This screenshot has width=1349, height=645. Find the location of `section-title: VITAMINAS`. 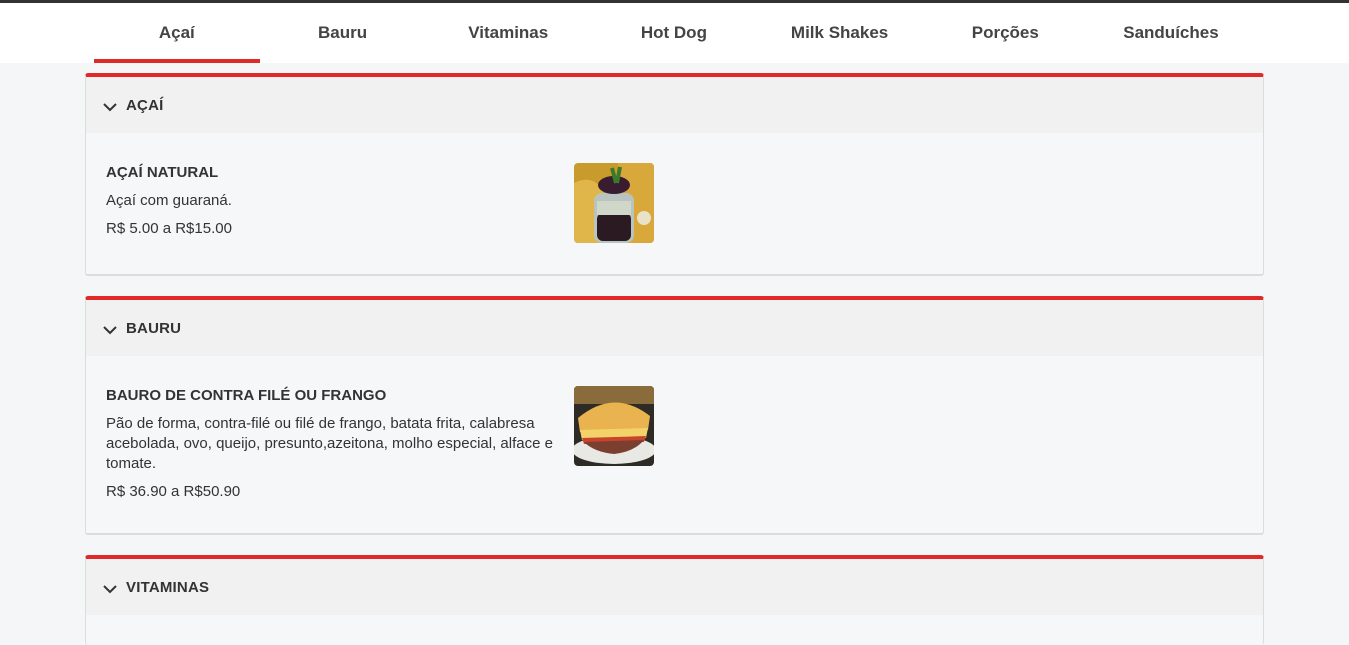

section-title: VITAMINAS is located at coordinates (168, 587).